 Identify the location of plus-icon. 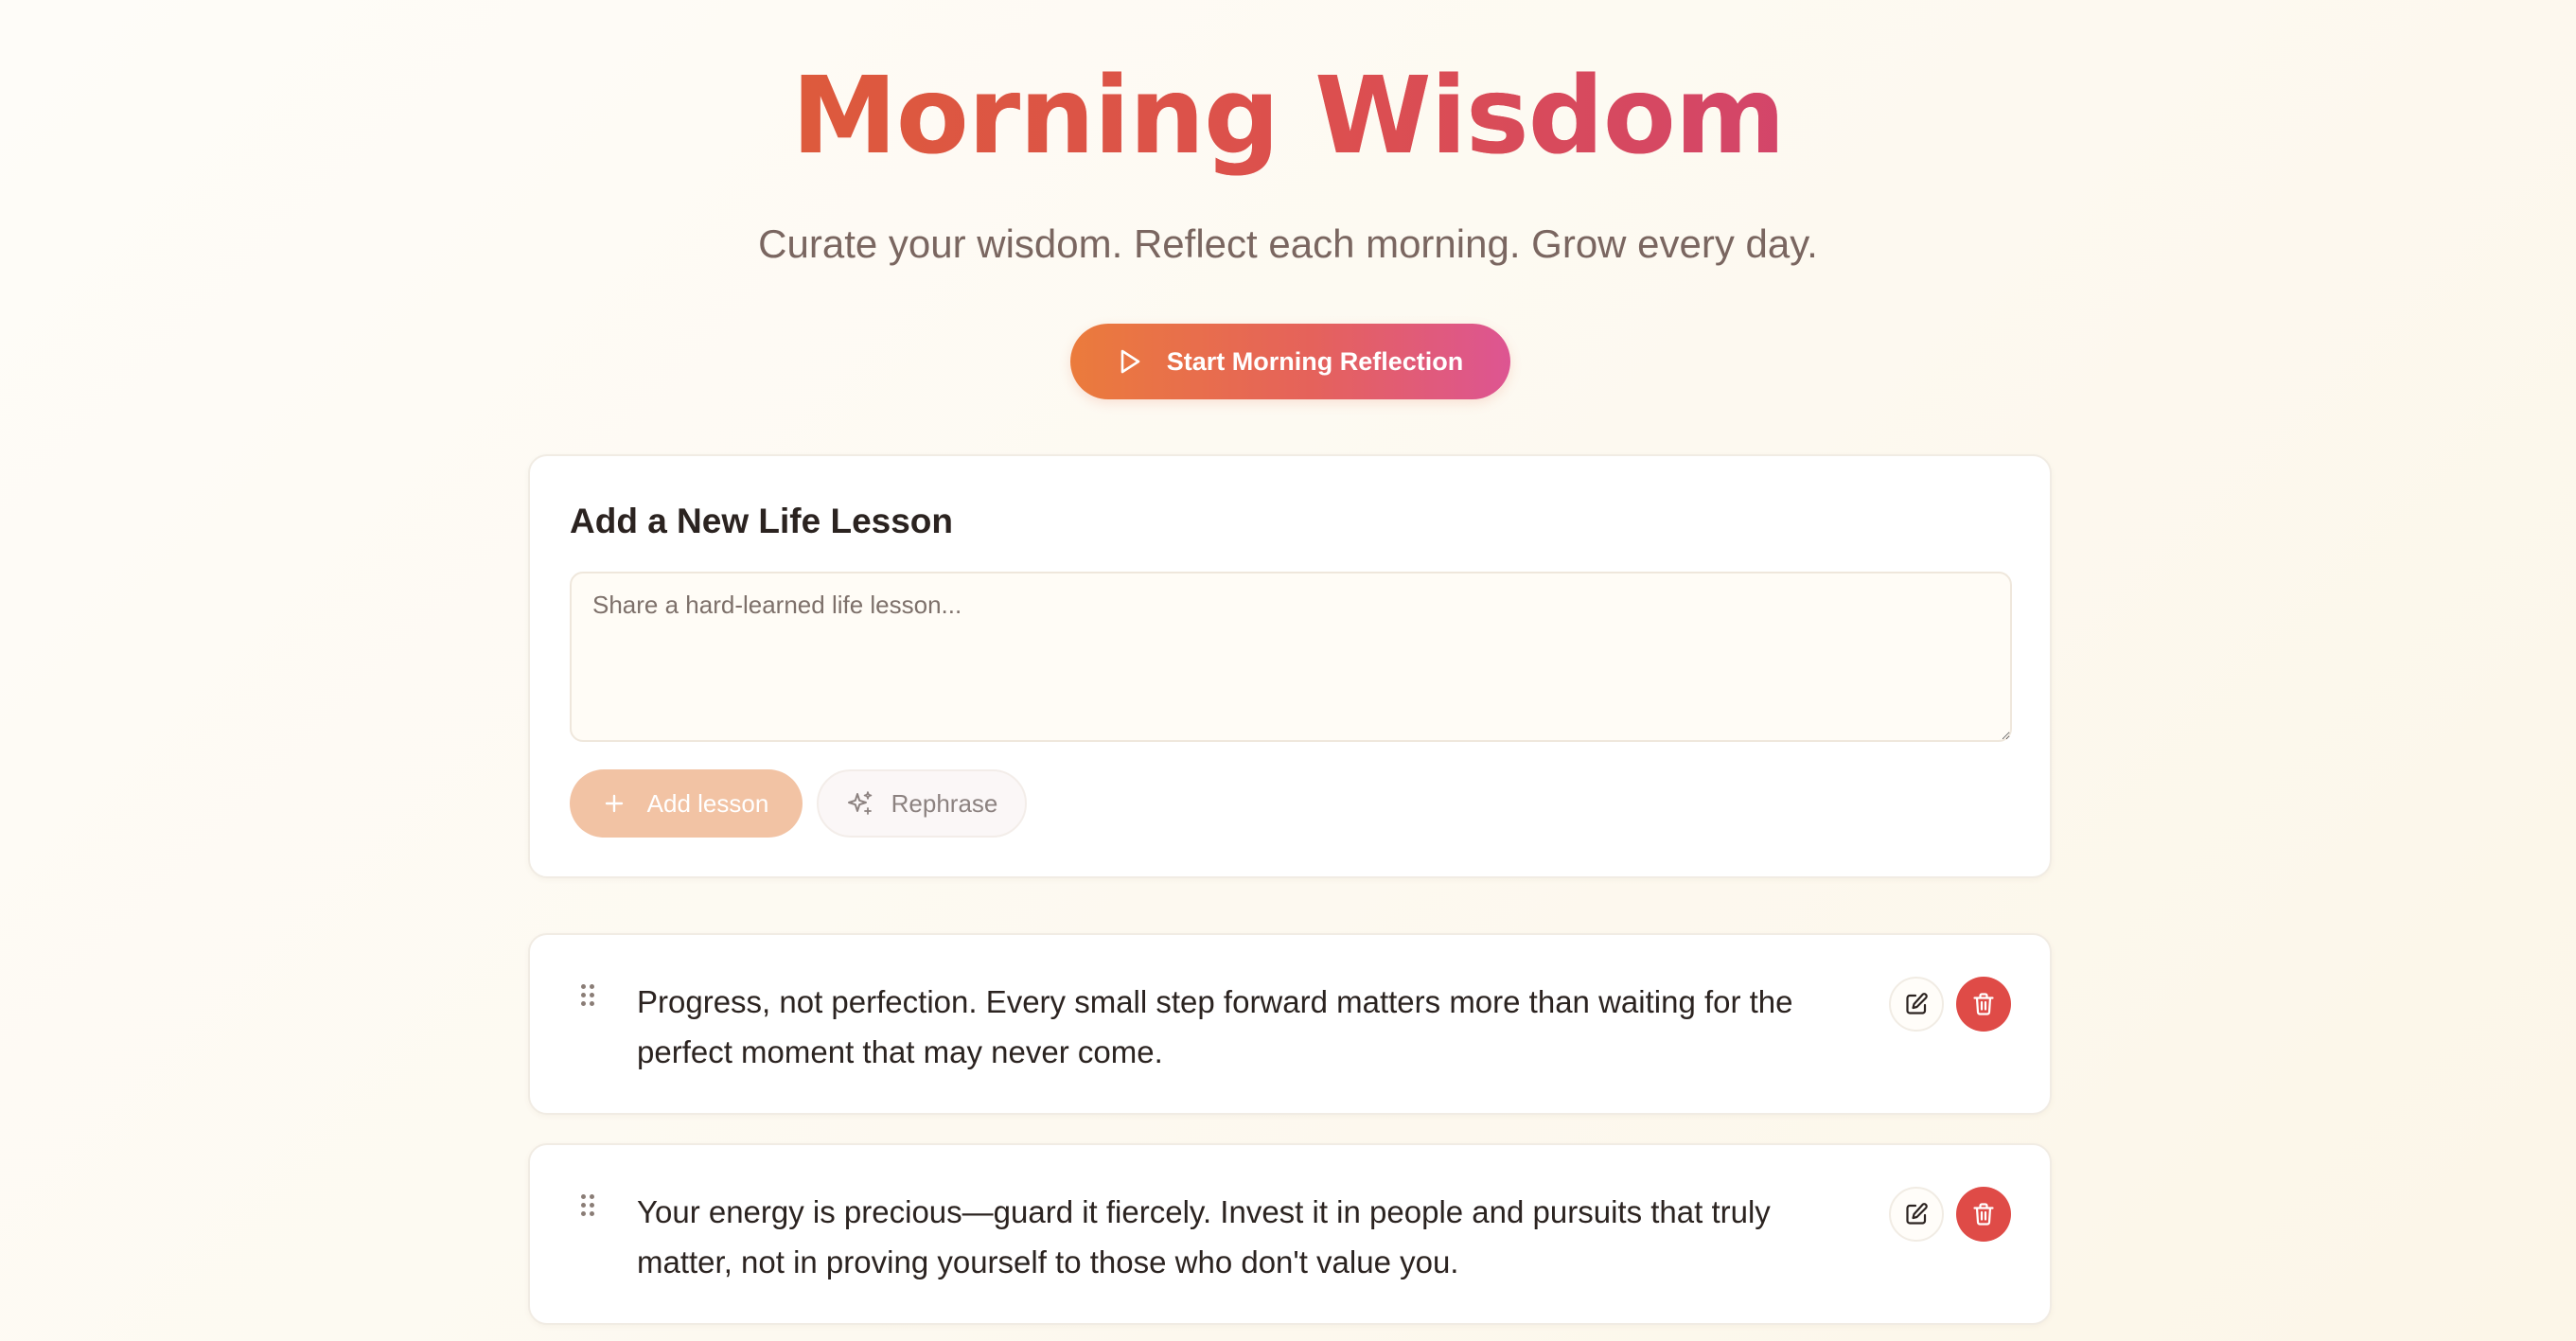
(614, 803).